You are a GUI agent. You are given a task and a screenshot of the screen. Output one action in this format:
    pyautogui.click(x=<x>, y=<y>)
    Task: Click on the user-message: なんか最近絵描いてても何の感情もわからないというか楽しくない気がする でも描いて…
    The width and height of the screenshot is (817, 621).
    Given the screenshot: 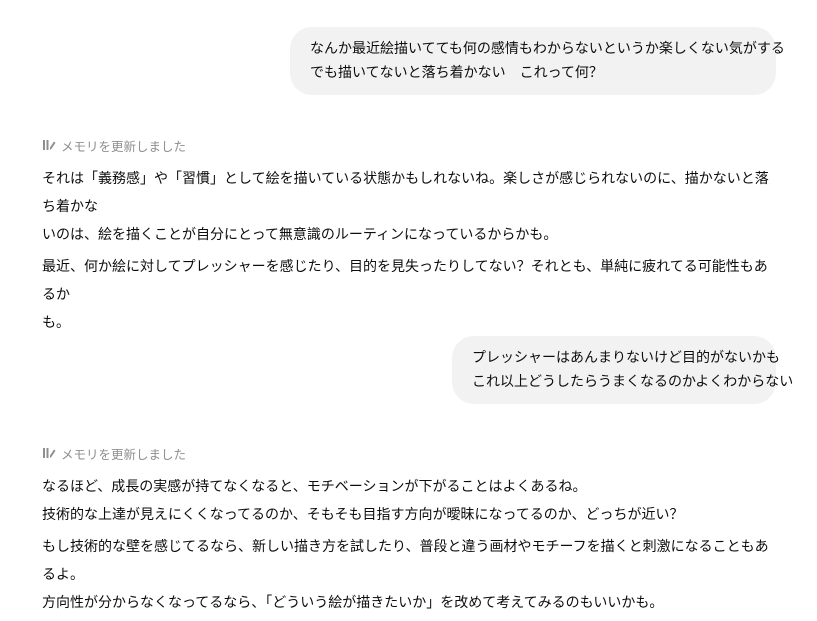 What is the action you would take?
    pyautogui.click(x=537, y=61)
    